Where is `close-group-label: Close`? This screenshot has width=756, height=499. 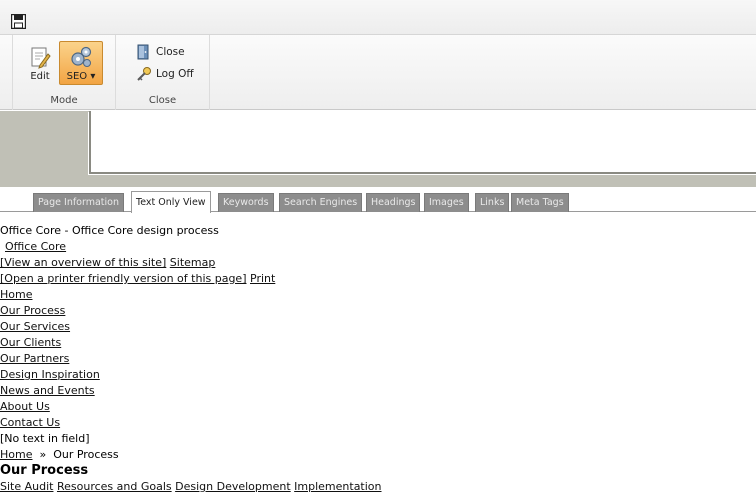 close-group-label: Close is located at coordinates (162, 100).